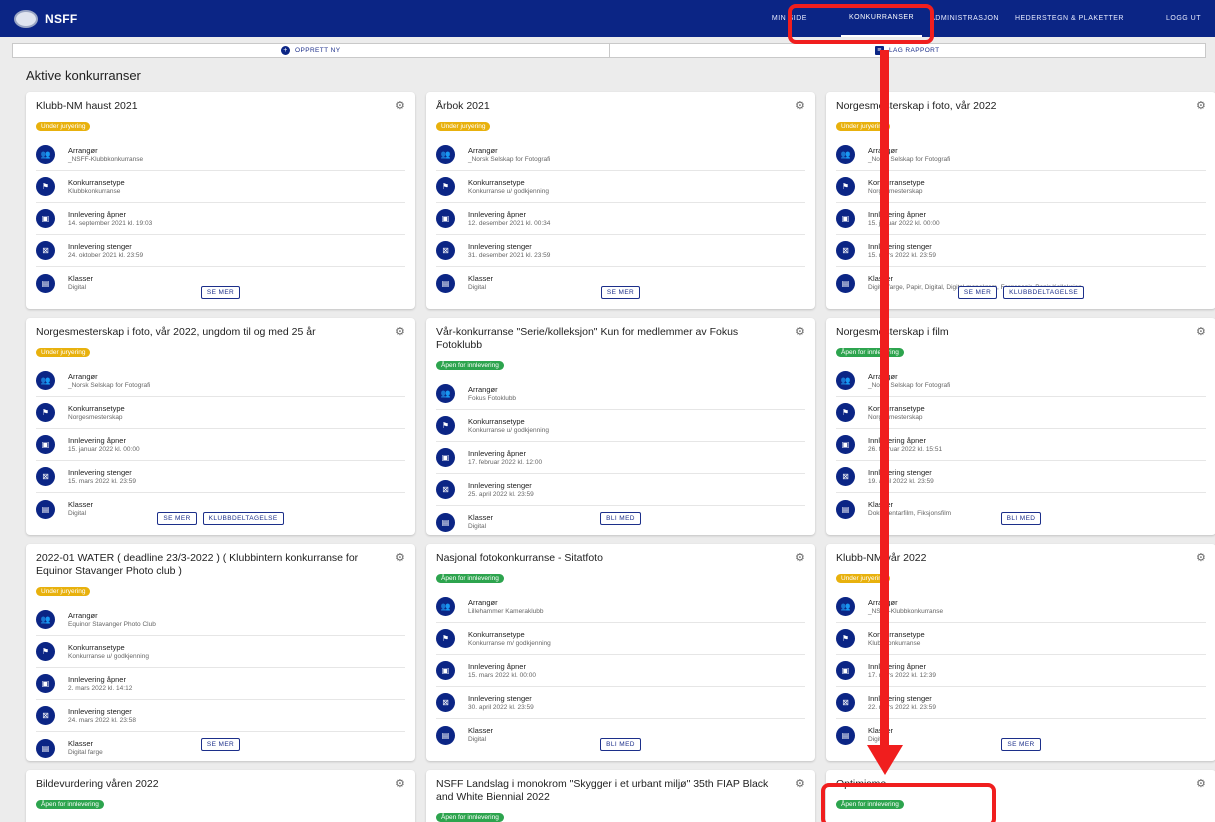 The image size is (1215, 822). I want to click on submission-opens-value: 15. januar 2022 kl. 00:00, so click(104, 449).